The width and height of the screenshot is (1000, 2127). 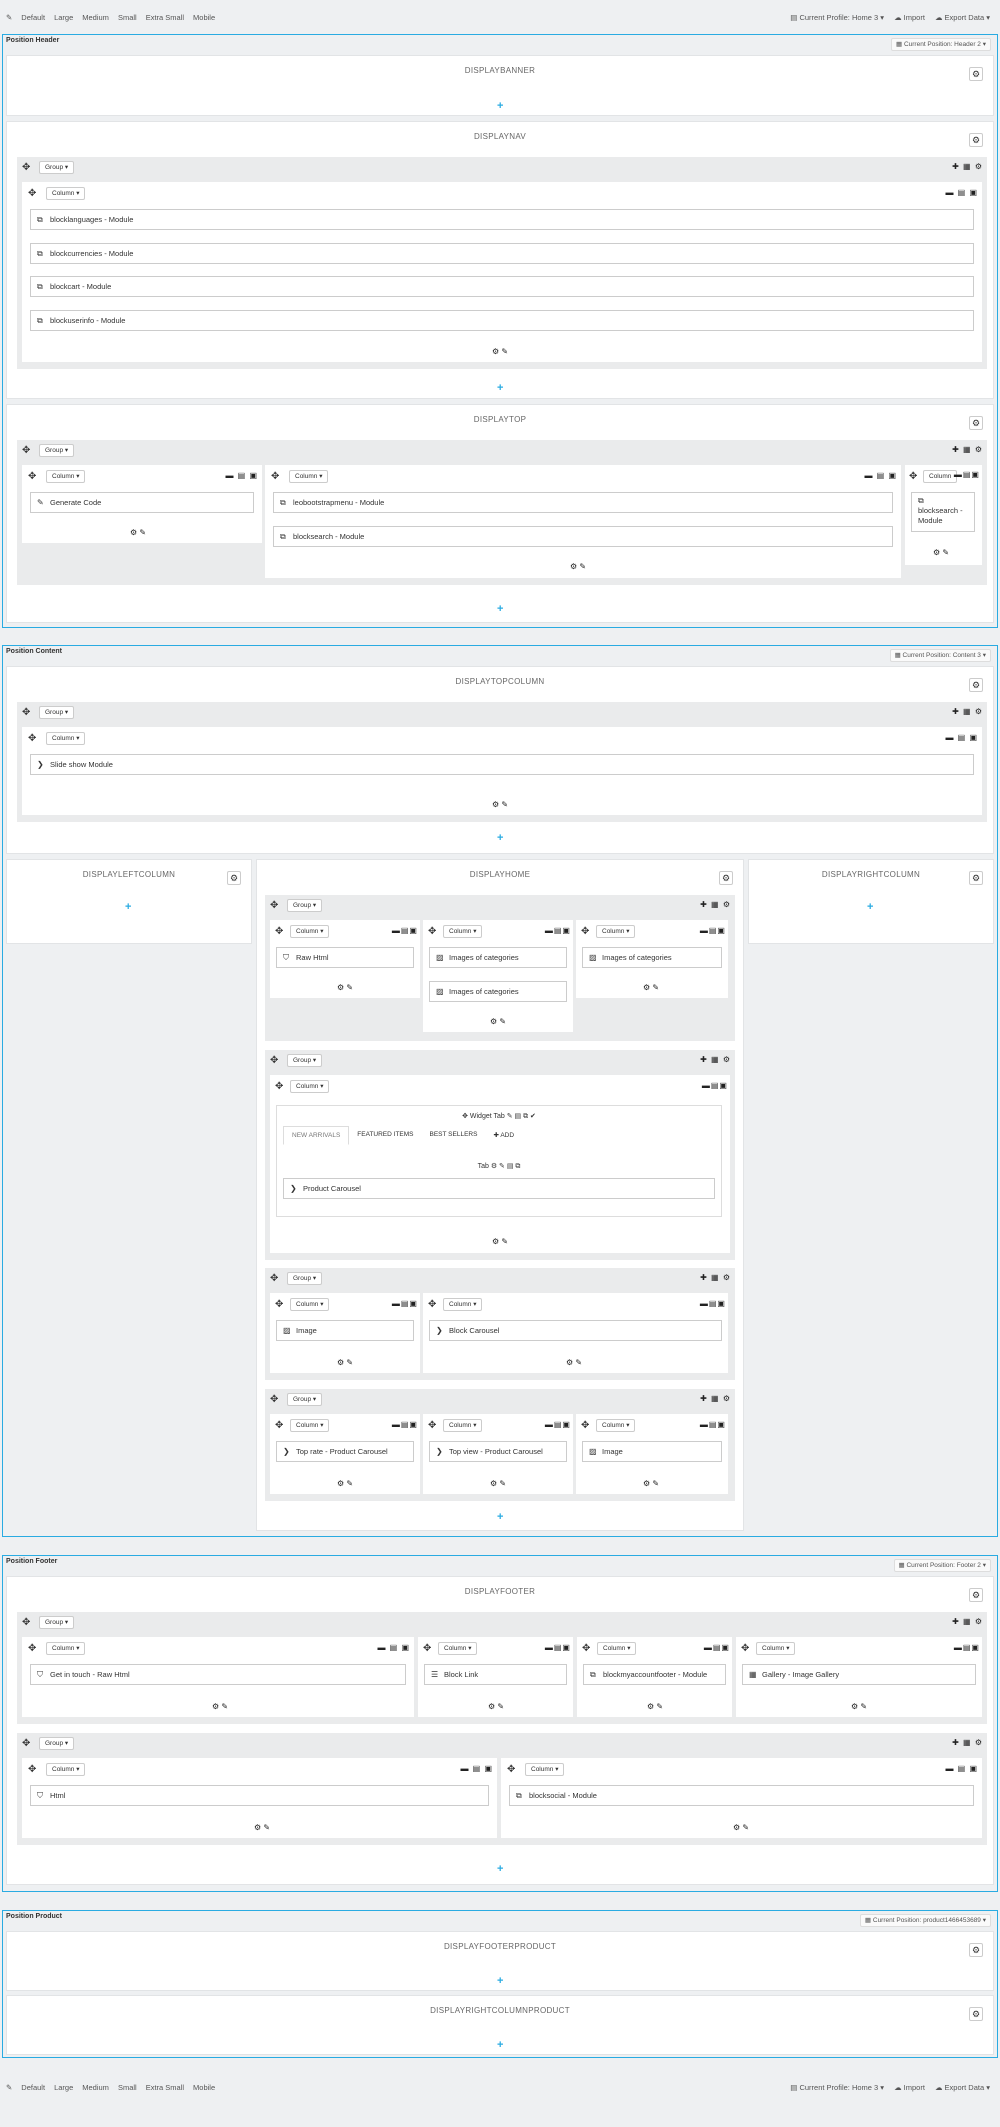 I want to click on widget-top-rate: ❯ Top rate - Product Carousel, so click(x=345, y=1451).